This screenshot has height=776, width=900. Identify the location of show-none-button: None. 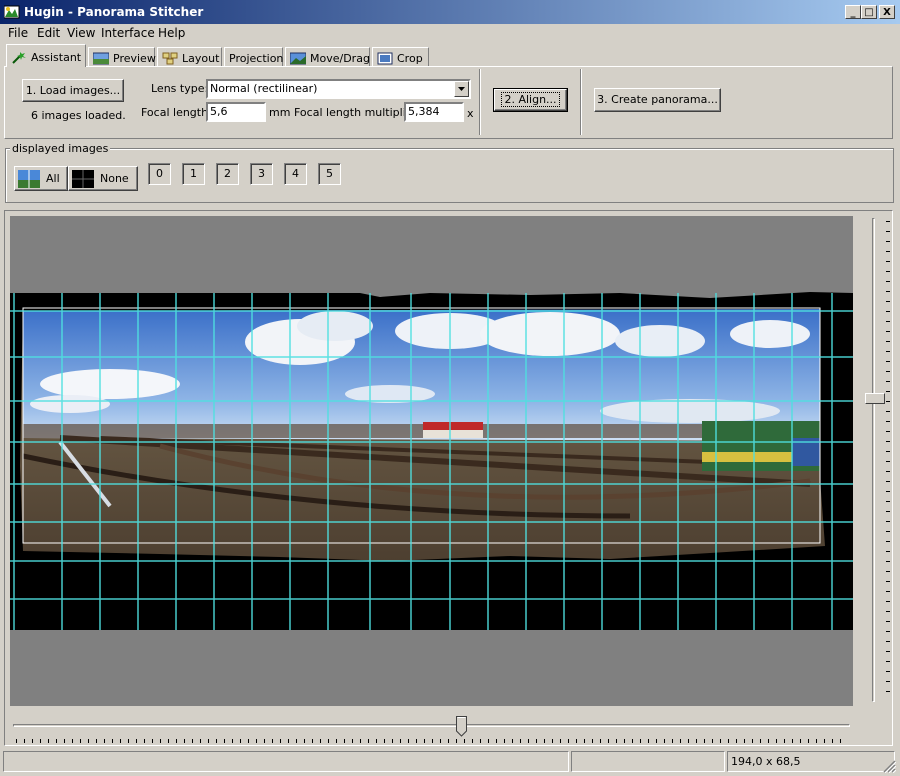
(103, 178).